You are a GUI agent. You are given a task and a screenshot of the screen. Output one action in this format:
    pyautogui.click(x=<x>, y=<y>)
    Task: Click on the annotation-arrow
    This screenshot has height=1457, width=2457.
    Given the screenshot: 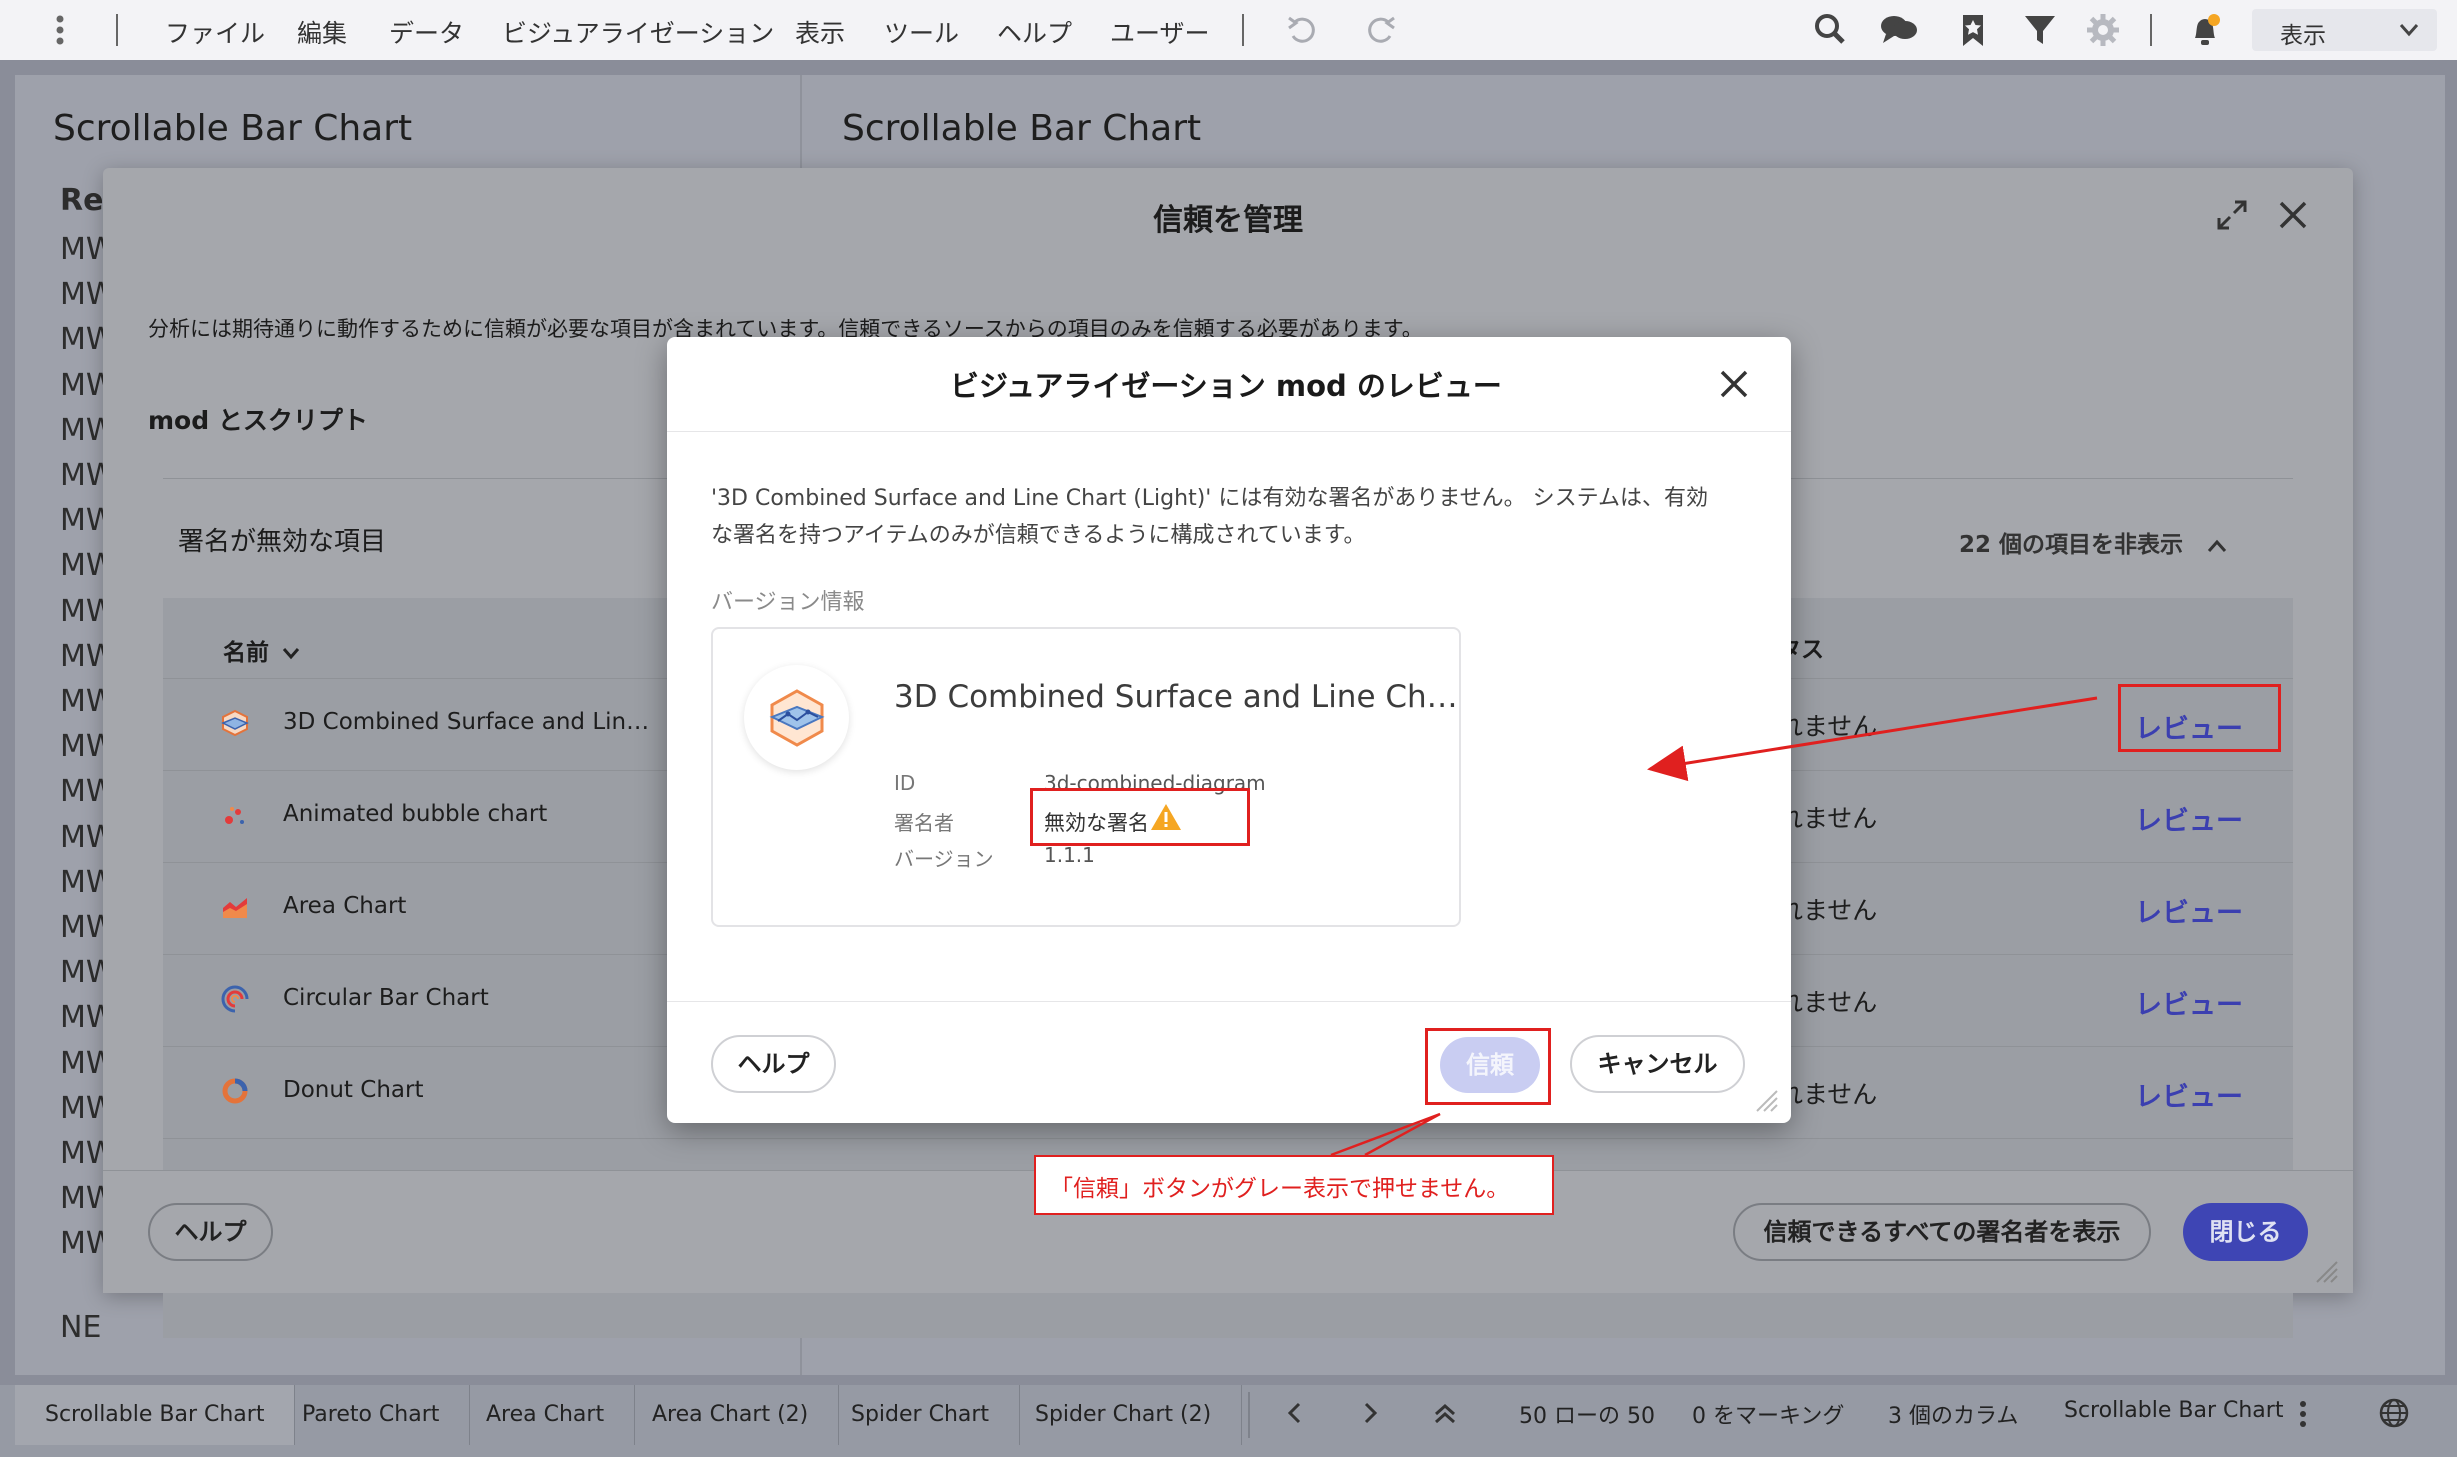 What is the action you would take?
    pyautogui.click(x=1872, y=739)
    